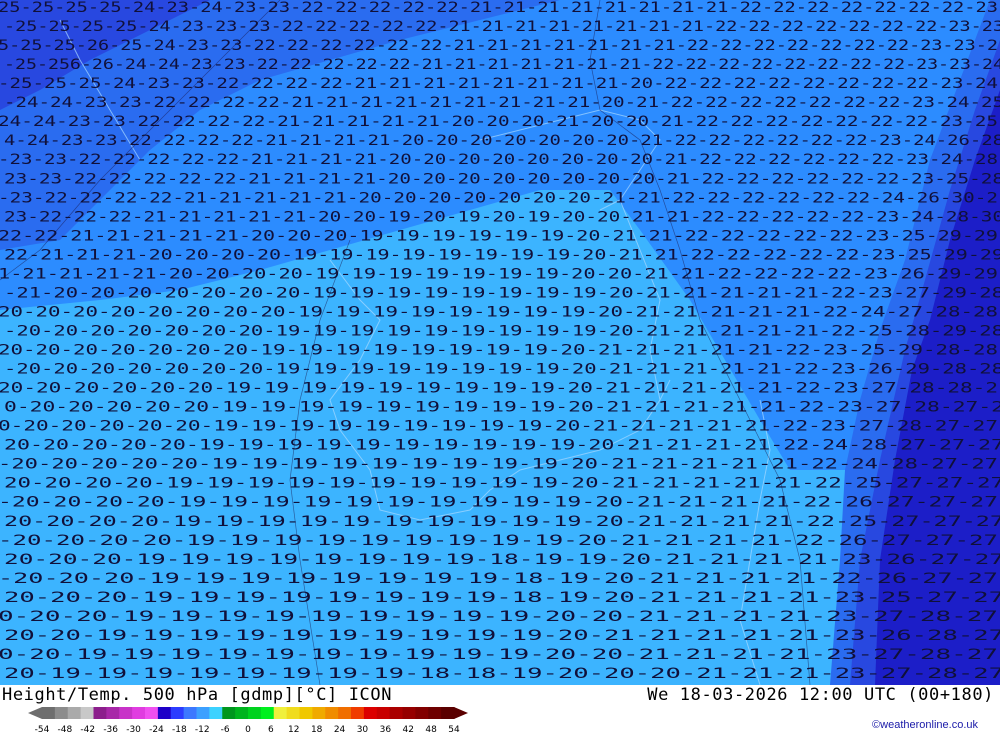 The width and height of the screenshot is (1000, 733). I want to click on map-valid-time: We 18-03-2026 12:00 UTC (00+180), so click(820, 695).